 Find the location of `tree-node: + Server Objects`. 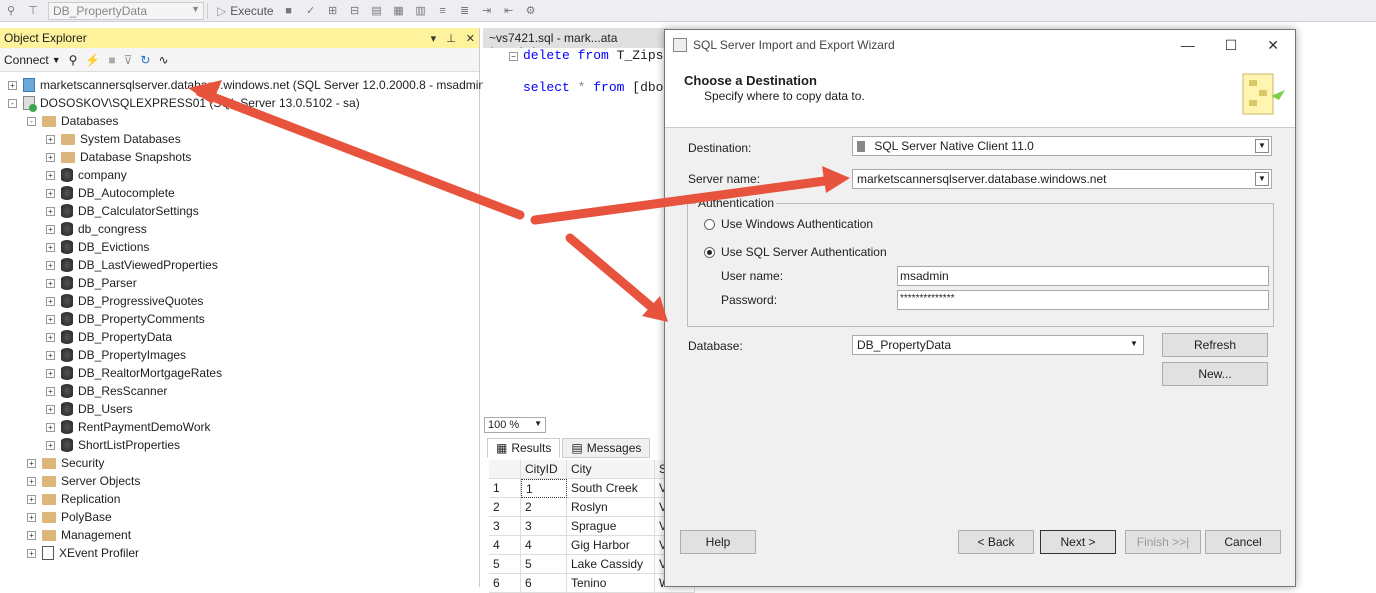

tree-node: + Server Objects is located at coordinates (83, 481).